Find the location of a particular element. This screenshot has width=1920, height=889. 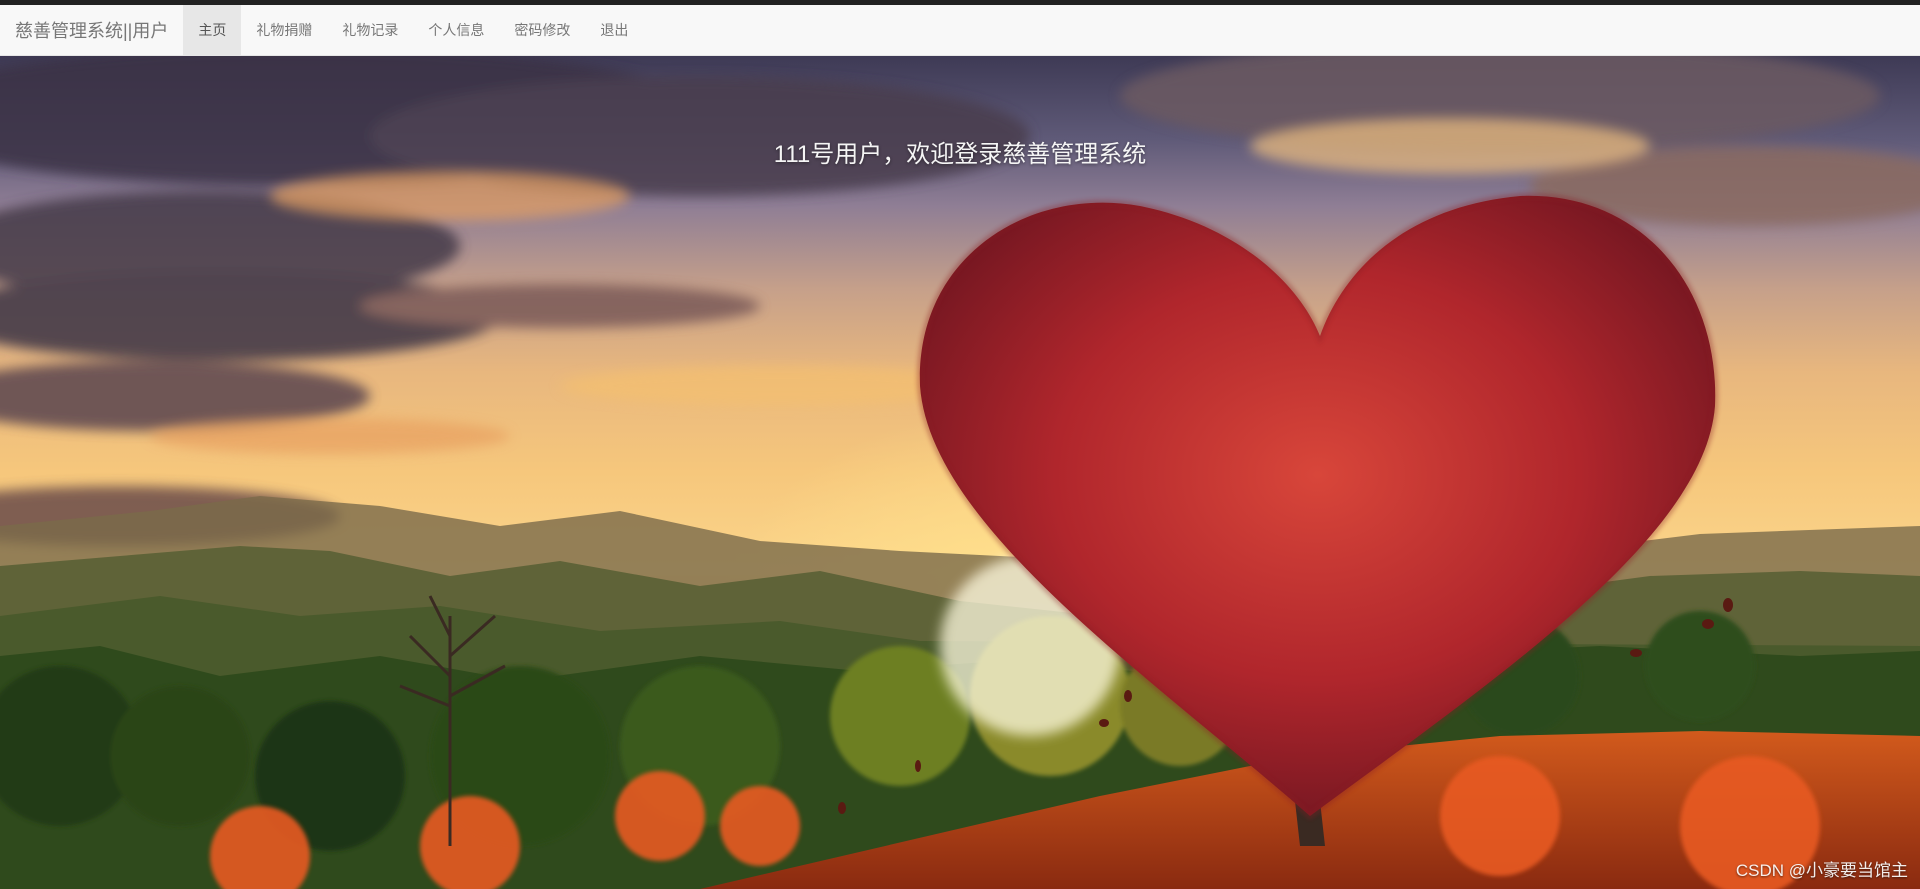

nav-item-gift-records: 礼物记录 is located at coordinates (370, 30).